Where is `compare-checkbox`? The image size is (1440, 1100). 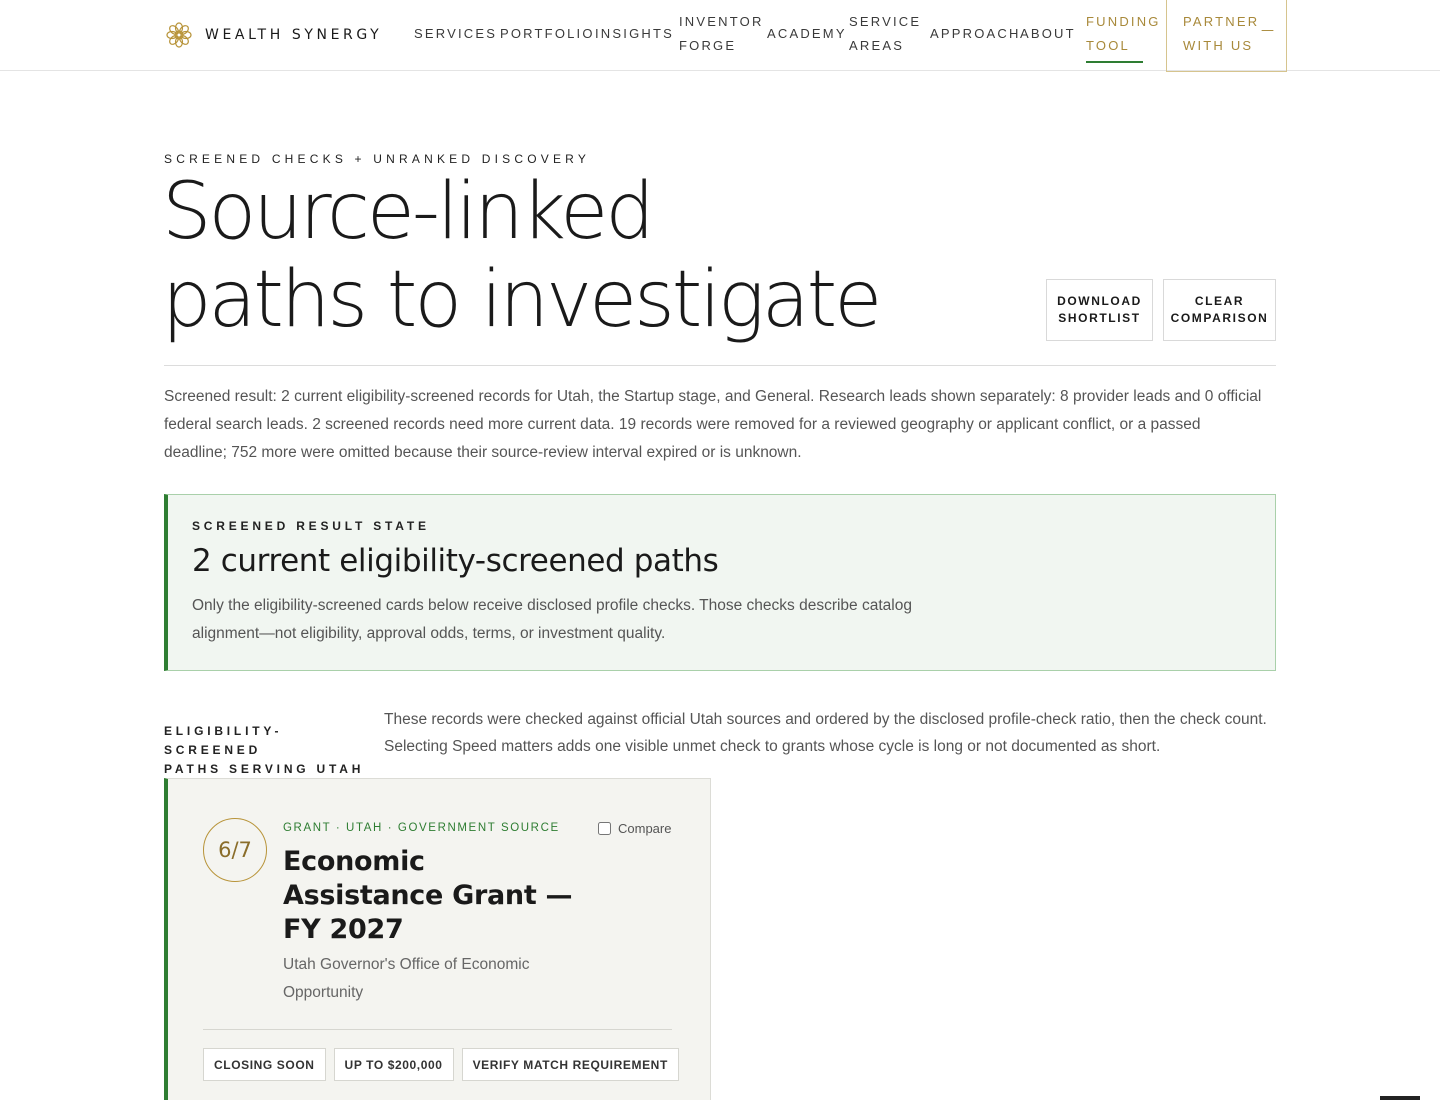 compare-checkbox is located at coordinates (604, 828).